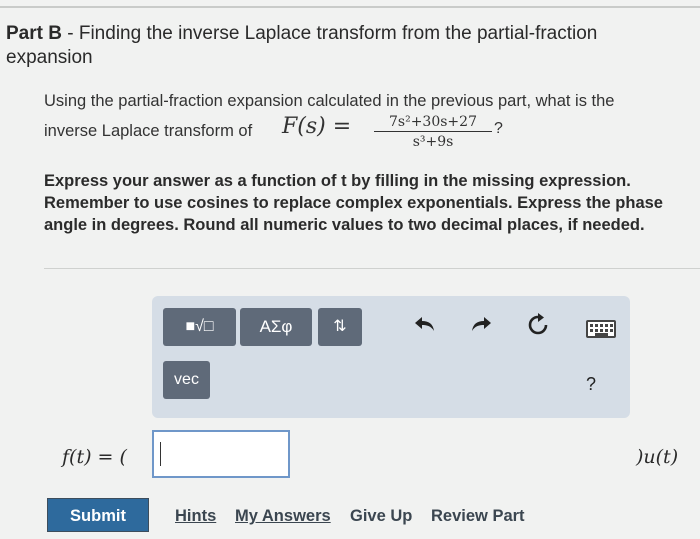  Describe the element at coordinates (350, 7) in the screenshot. I see `top-divider` at that location.